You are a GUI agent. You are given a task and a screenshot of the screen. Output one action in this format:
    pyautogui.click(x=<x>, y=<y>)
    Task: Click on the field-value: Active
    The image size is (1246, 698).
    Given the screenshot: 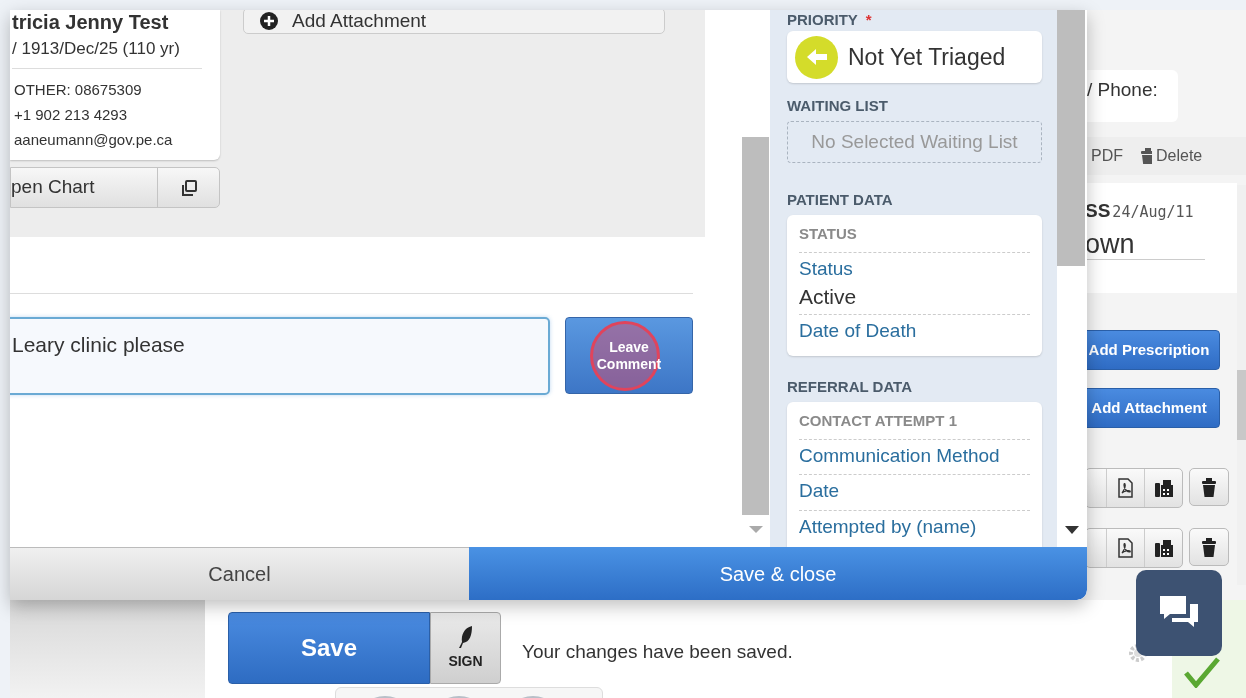 What is the action you would take?
    pyautogui.click(x=828, y=298)
    